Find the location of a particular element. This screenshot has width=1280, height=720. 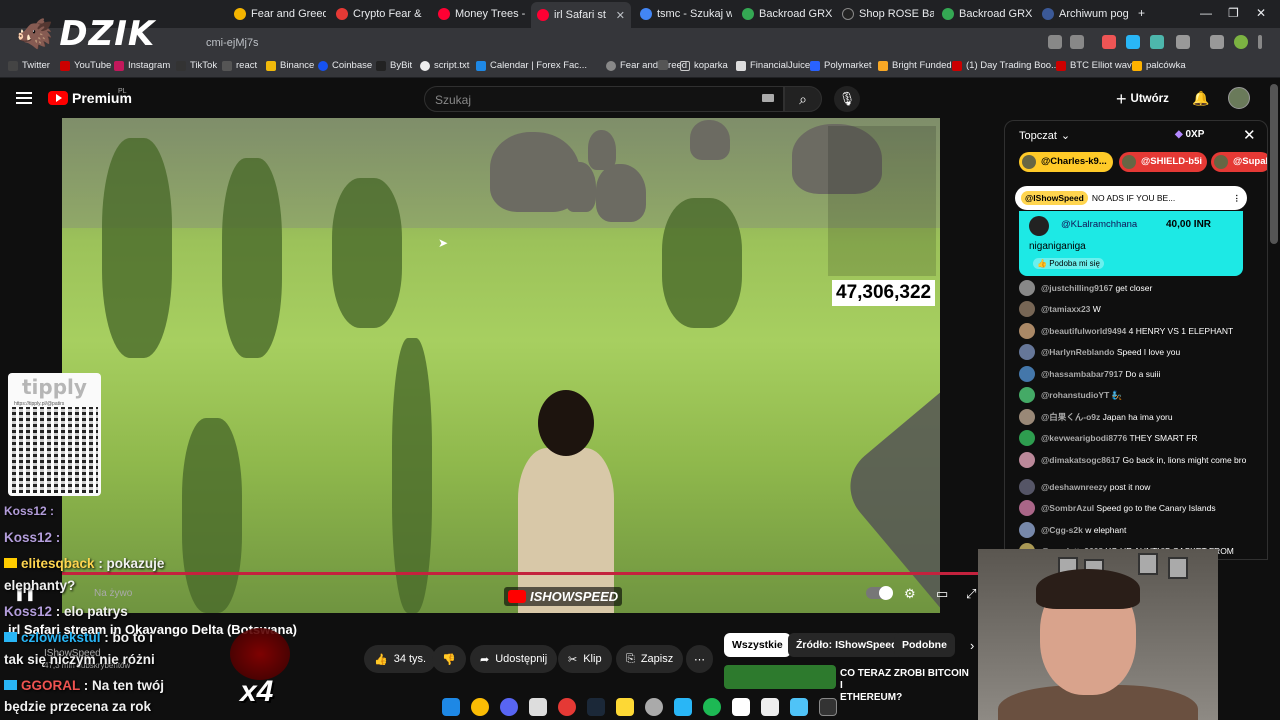

bookmark-item: Instagram is located at coordinates (142, 65).